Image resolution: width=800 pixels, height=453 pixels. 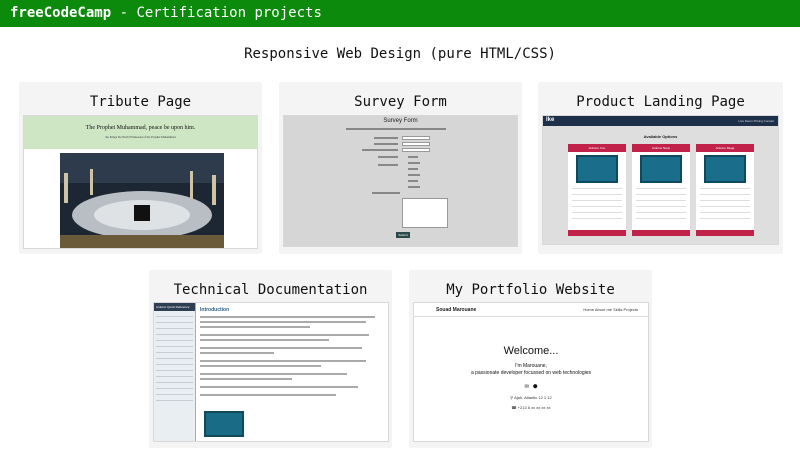 What do you see at coordinates (531, 386) in the screenshot?
I see `portfolio-preview-social: ✉ ●` at bounding box center [531, 386].